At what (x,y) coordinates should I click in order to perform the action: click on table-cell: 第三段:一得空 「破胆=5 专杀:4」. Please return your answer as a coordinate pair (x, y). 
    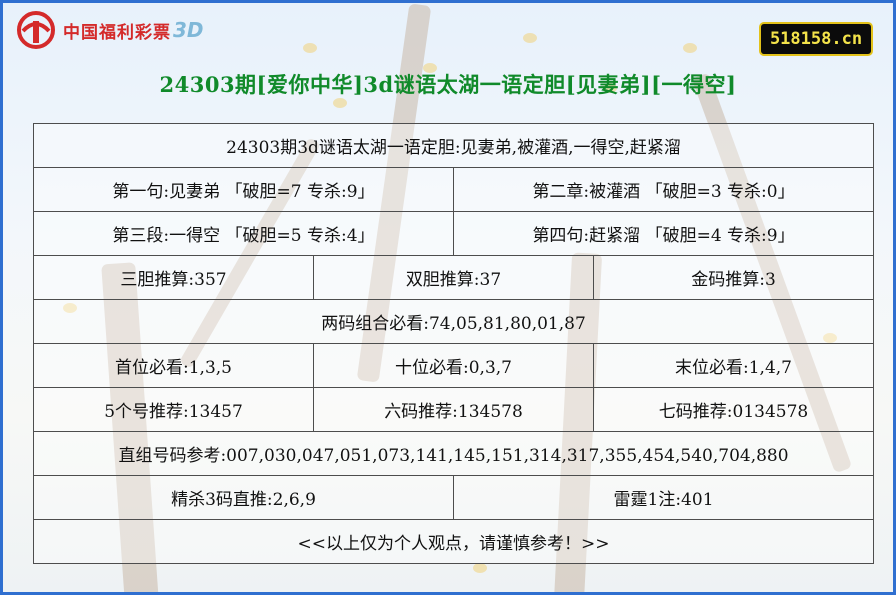
    Looking at the image, I should click on (243, 233).